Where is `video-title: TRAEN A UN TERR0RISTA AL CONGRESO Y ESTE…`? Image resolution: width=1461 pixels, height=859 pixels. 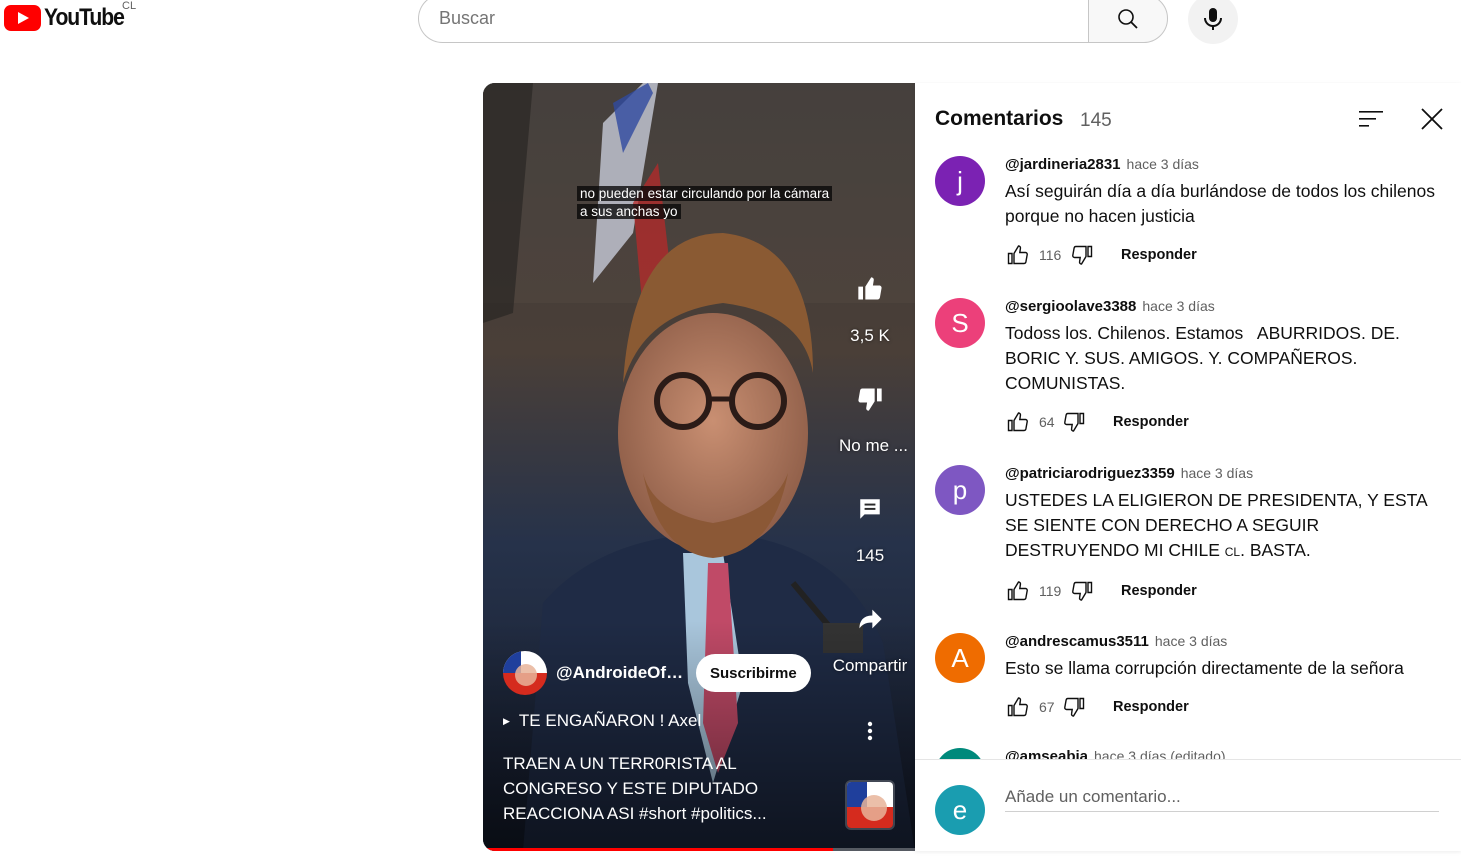 video-title: TRAEN A UN TERR0RISTA AL CONGRESO Y ESTE… is located at coordinates (648, 788).